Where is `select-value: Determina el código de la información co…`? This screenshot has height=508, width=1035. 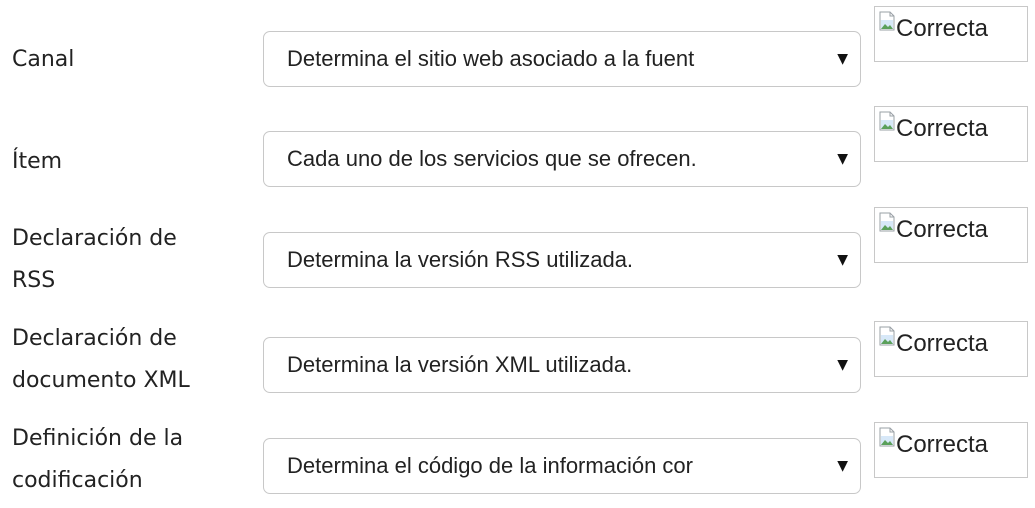 select-value: Determina el código de la información co… is located at coordinates (490, 465).